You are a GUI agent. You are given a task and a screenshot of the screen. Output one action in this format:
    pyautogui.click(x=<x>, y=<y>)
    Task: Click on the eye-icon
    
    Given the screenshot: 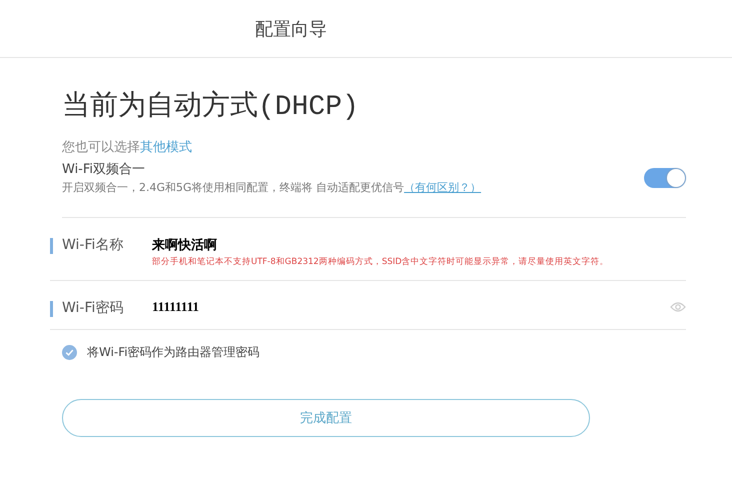 What is the action you would take?
    pyautogui.click(x=678, y=307)
    